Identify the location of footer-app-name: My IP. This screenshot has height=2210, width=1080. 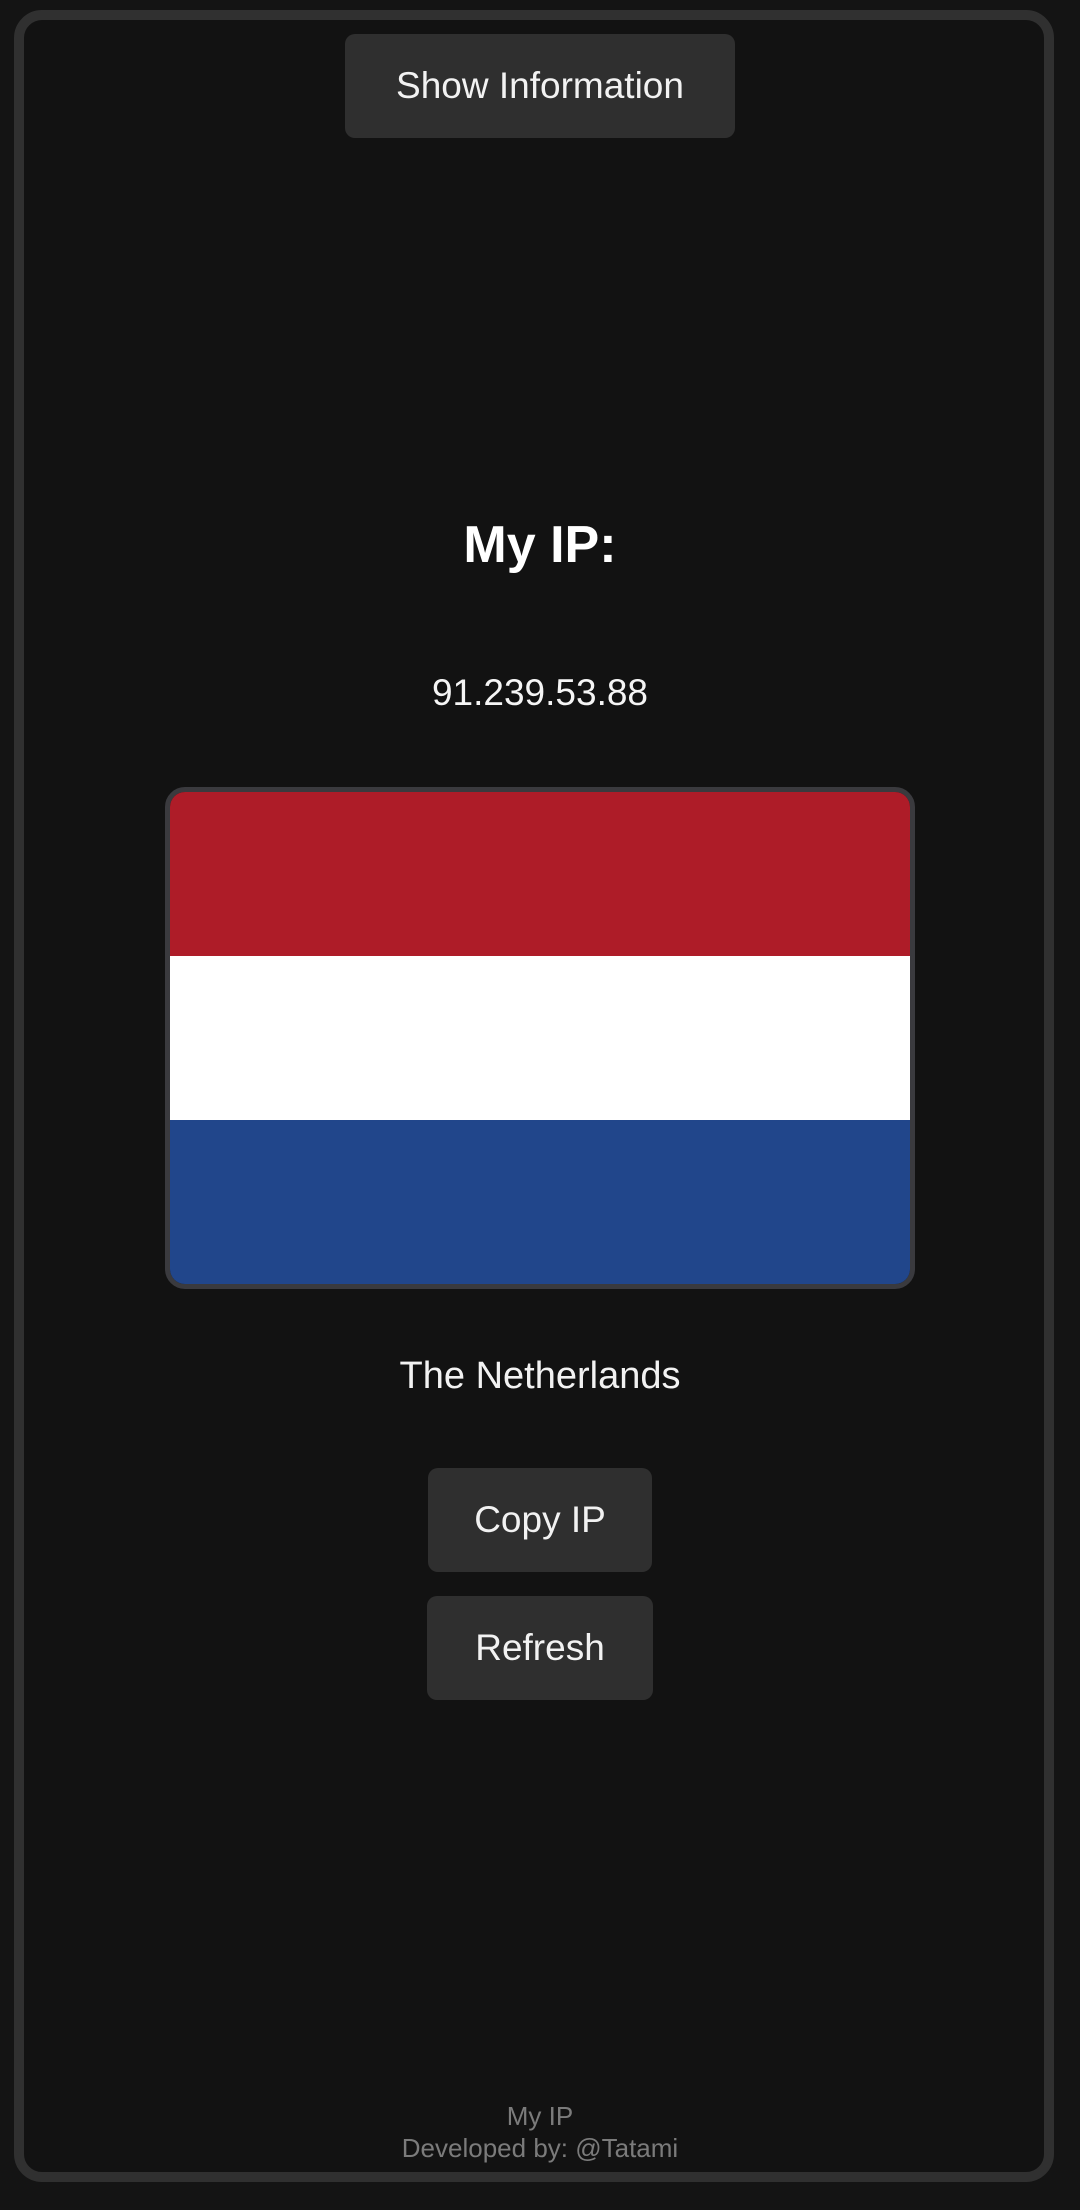
(540, 2116).